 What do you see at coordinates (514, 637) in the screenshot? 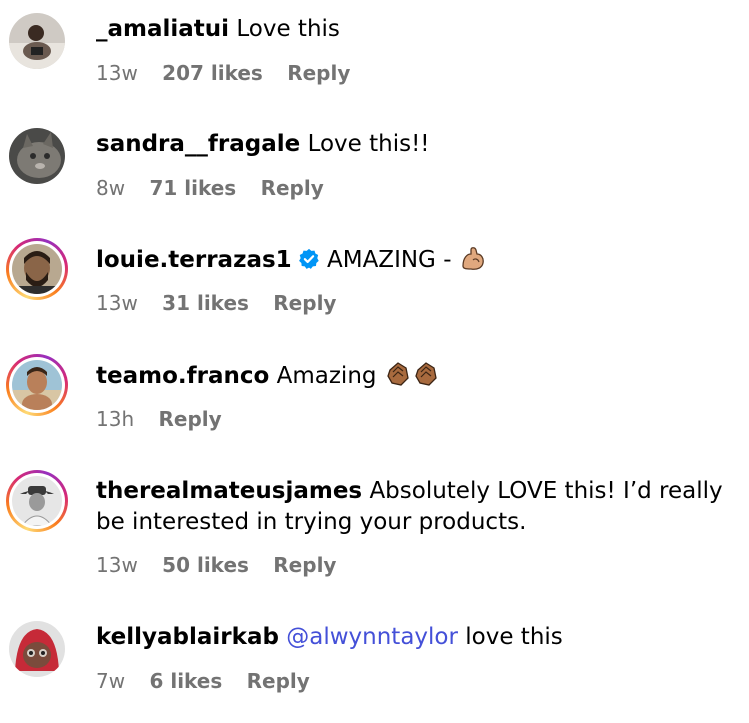
I see `comment-text: love this` at bounding box center [514, 637].